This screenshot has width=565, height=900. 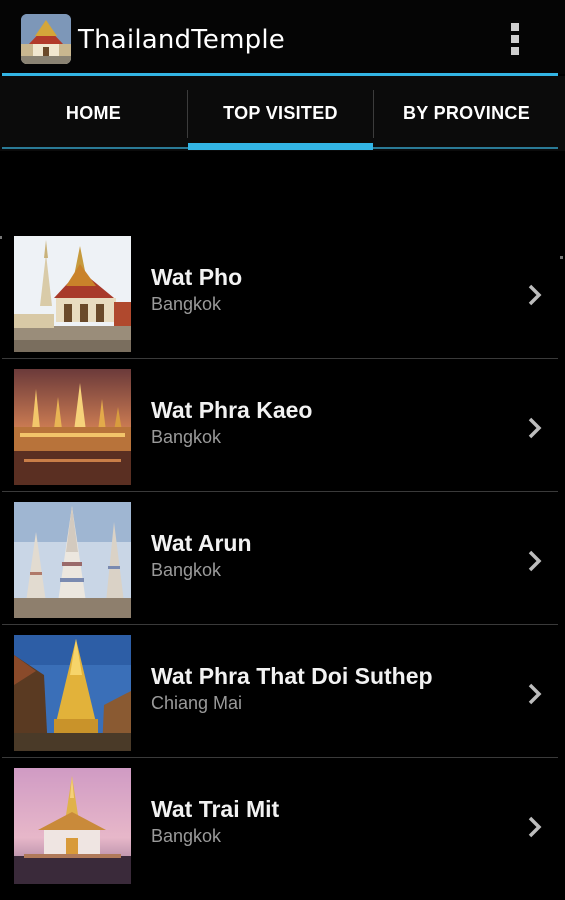 I want to click on tab-home: HOME, so click(x=93, y=113).